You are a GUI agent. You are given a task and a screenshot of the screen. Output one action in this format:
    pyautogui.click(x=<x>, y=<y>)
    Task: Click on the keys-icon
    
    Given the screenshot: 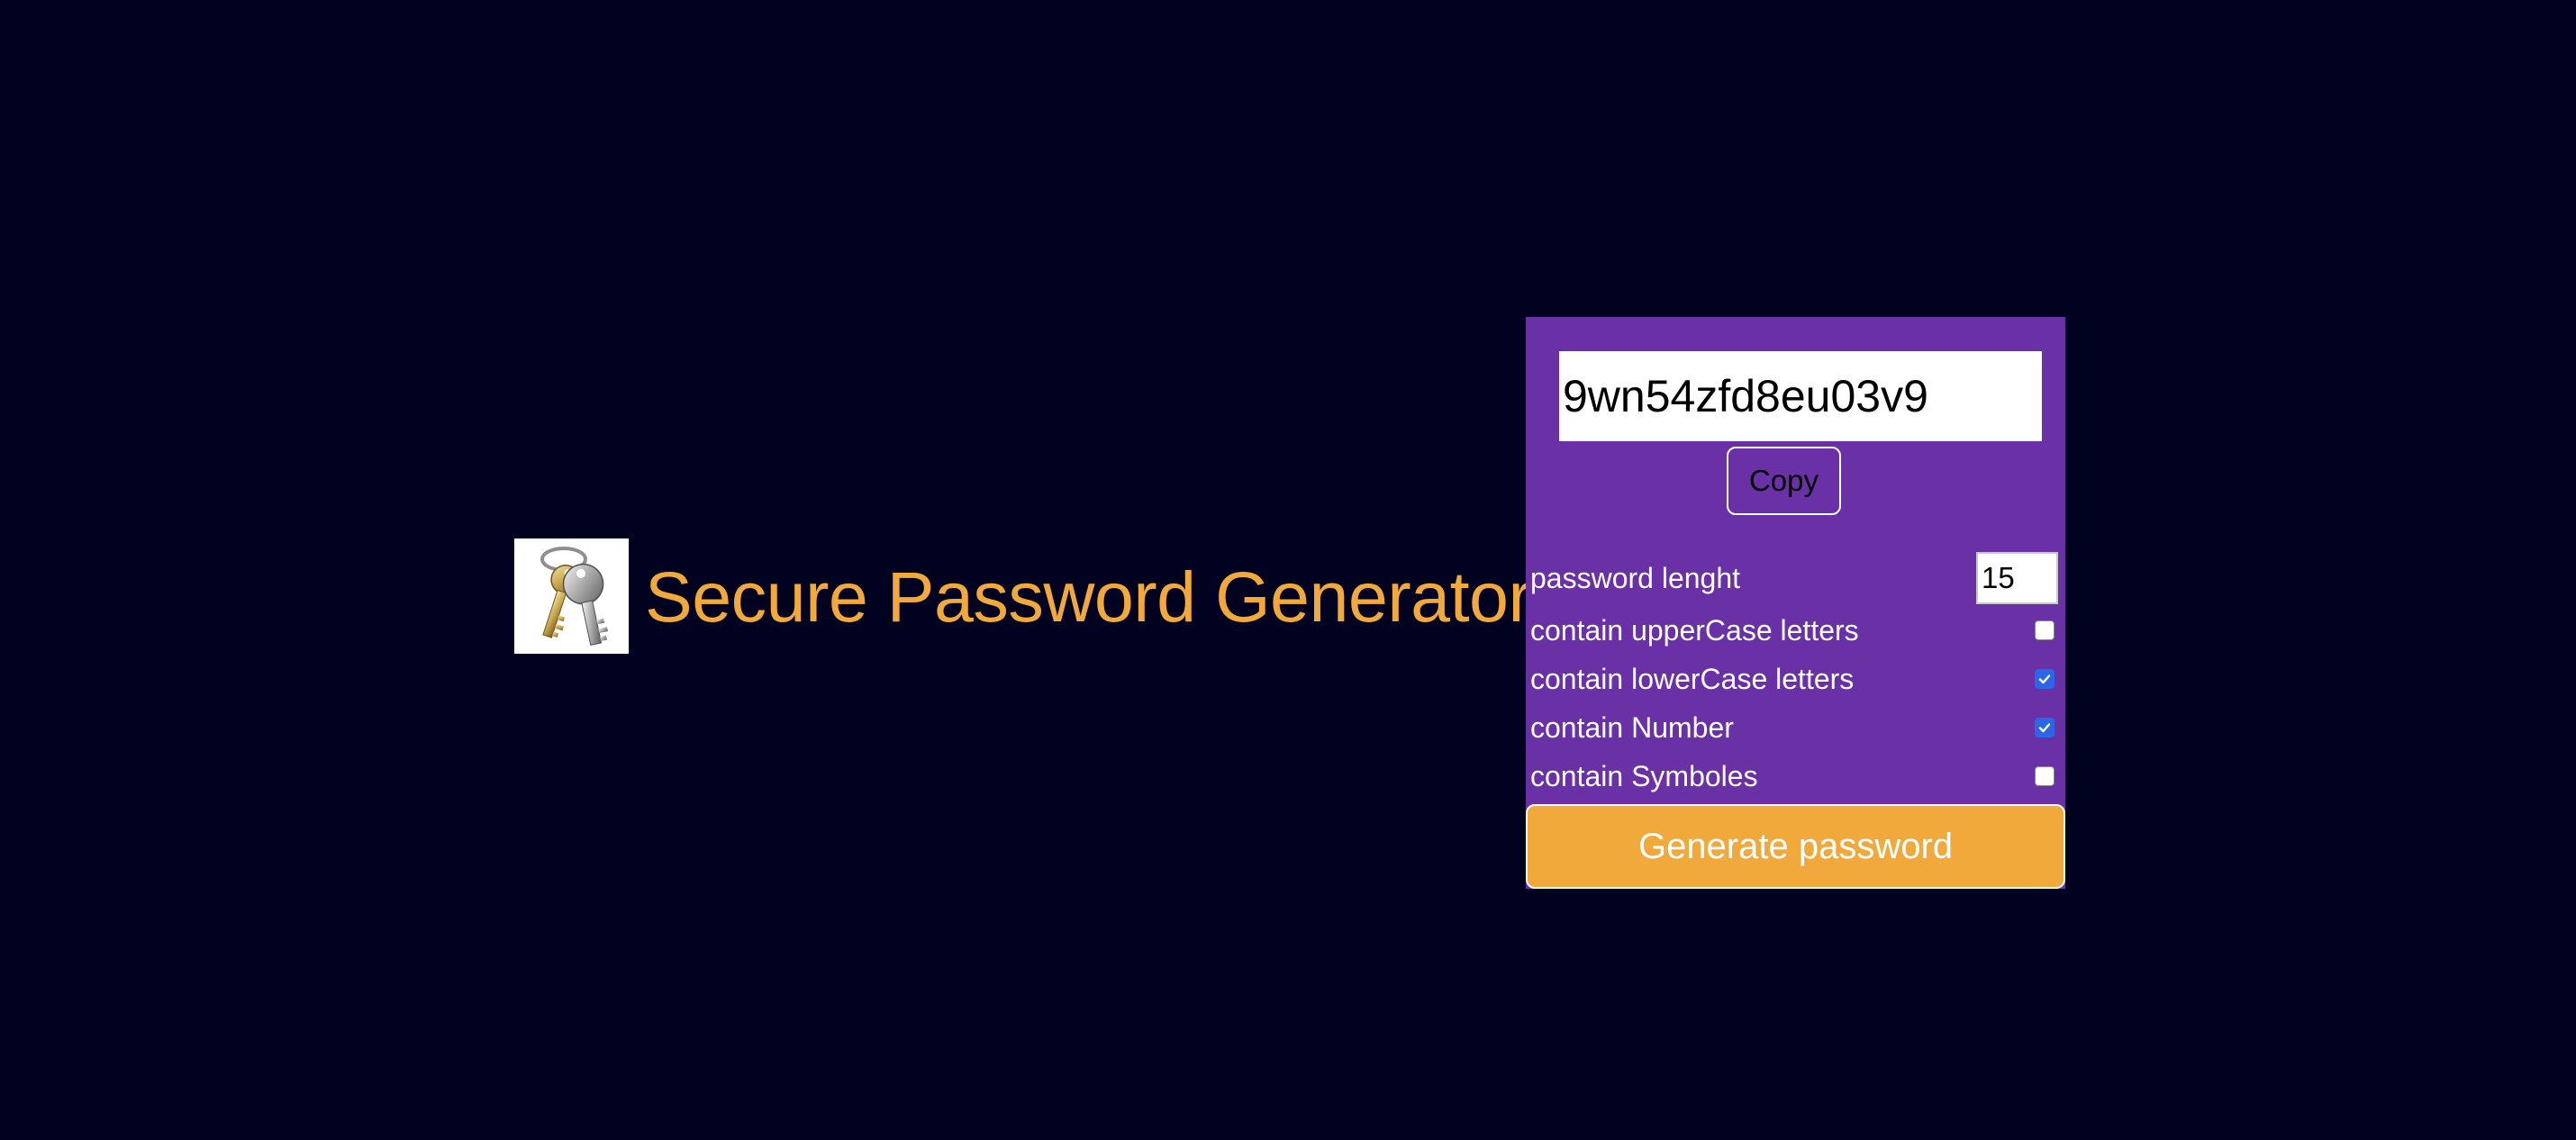 What is the action you would take?
    pyautogui.click(x=571, y=596)
    